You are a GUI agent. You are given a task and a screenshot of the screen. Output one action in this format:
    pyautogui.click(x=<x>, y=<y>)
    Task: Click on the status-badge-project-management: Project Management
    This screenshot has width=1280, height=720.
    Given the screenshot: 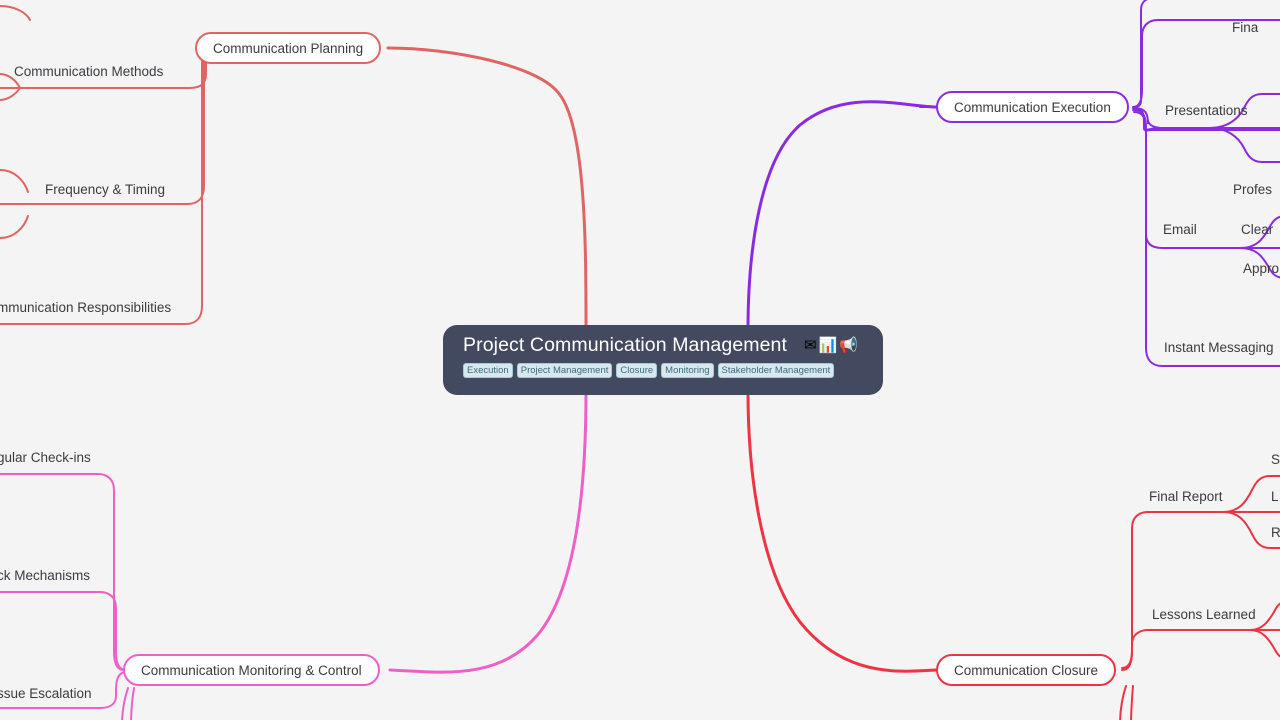 What is the action you would take?
    pyautogui.click(x=564, y=370)
    